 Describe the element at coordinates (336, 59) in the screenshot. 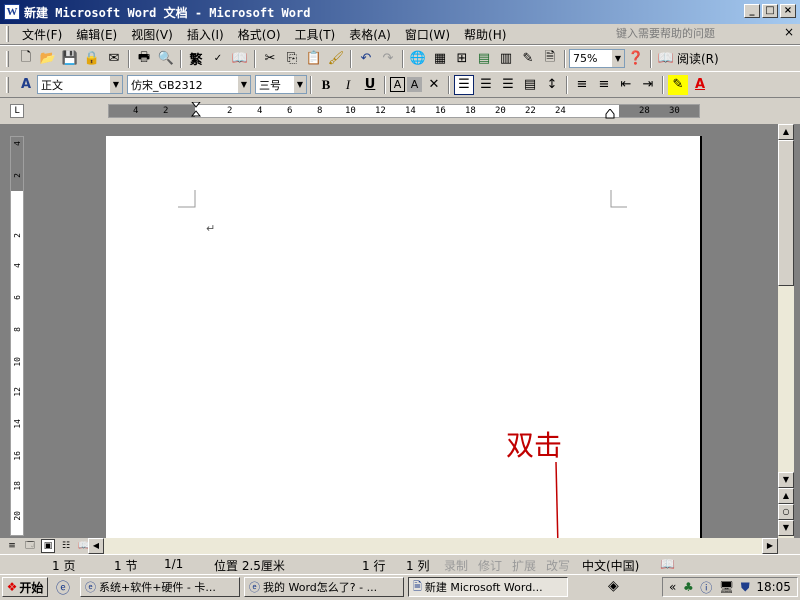

I see `format-painter-icon: 🖌` at that location.